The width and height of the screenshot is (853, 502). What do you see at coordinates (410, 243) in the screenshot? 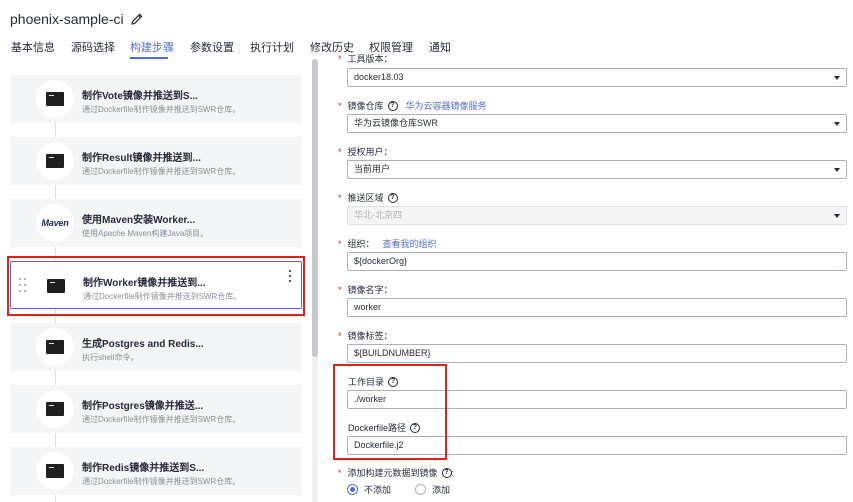
I see `view-org-link: 查看我的组织` at bounding box center [410, 243].